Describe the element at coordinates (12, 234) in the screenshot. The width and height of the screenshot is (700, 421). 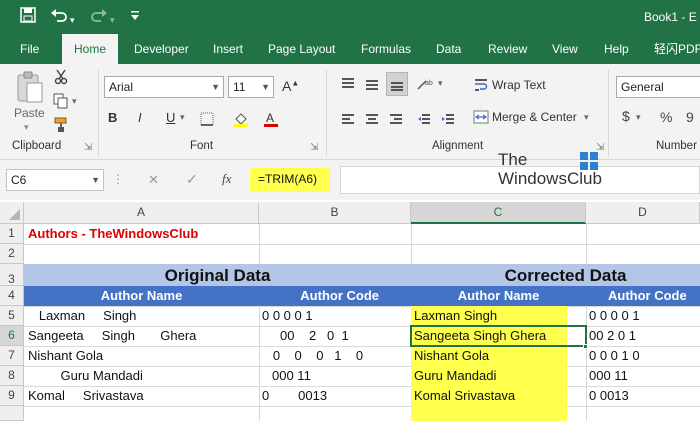
I see `row-header-1: 1` at that location.